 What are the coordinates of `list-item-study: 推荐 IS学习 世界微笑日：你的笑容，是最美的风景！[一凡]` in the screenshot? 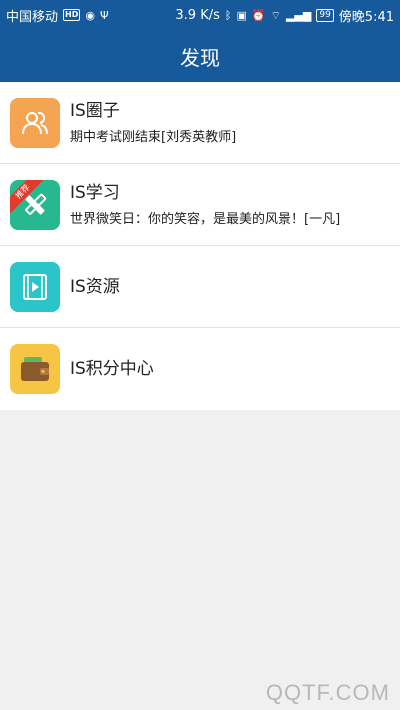 It's located at (200, 205).